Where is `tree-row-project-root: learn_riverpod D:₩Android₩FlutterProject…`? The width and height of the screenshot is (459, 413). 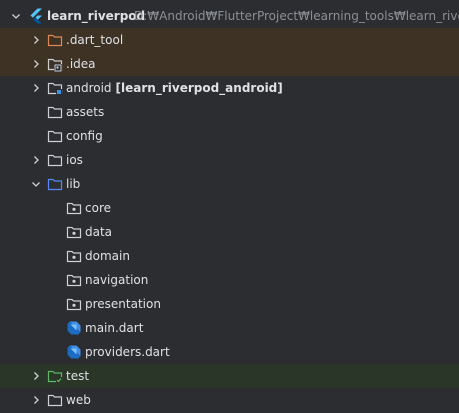
tree-row-project-root: learn_riverpod D:₩Android₩FlutterProject… is located at coordinates (229, 16).